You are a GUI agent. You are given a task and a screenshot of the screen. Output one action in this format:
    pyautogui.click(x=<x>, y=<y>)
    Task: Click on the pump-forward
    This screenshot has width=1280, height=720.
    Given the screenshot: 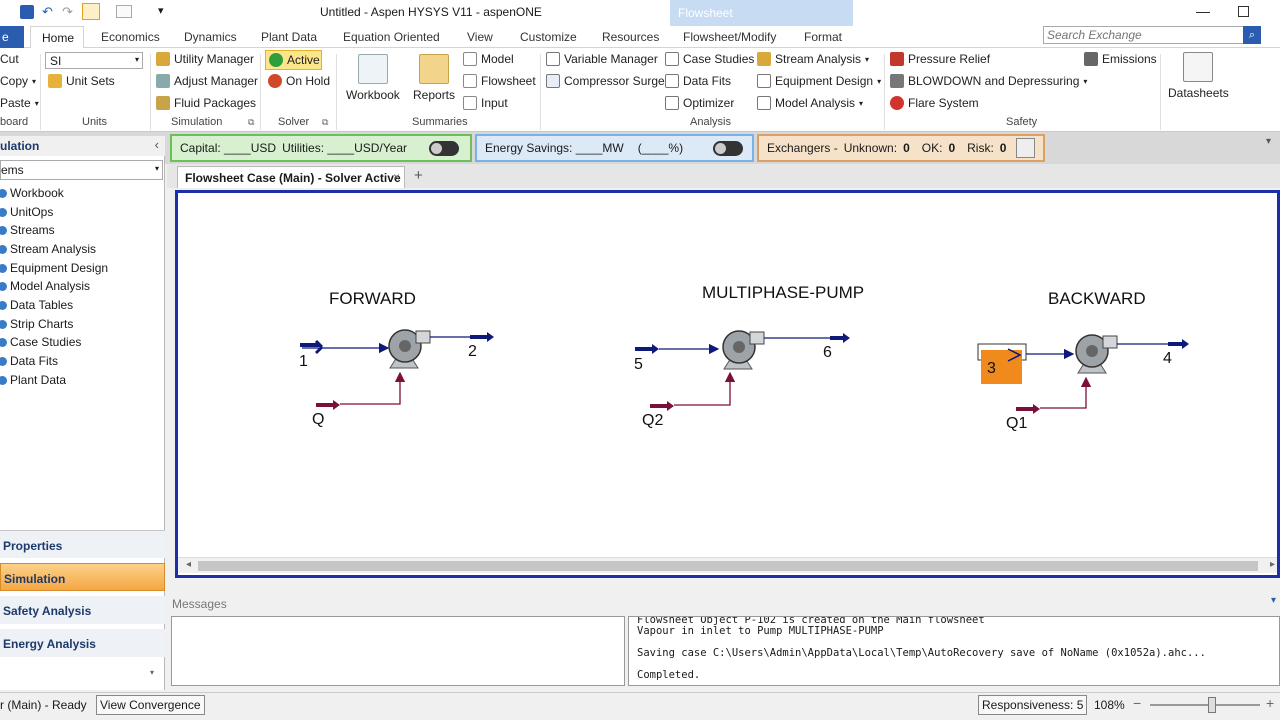 What is the action you would take?
    pyautogui.click(x=397, y=369)
    